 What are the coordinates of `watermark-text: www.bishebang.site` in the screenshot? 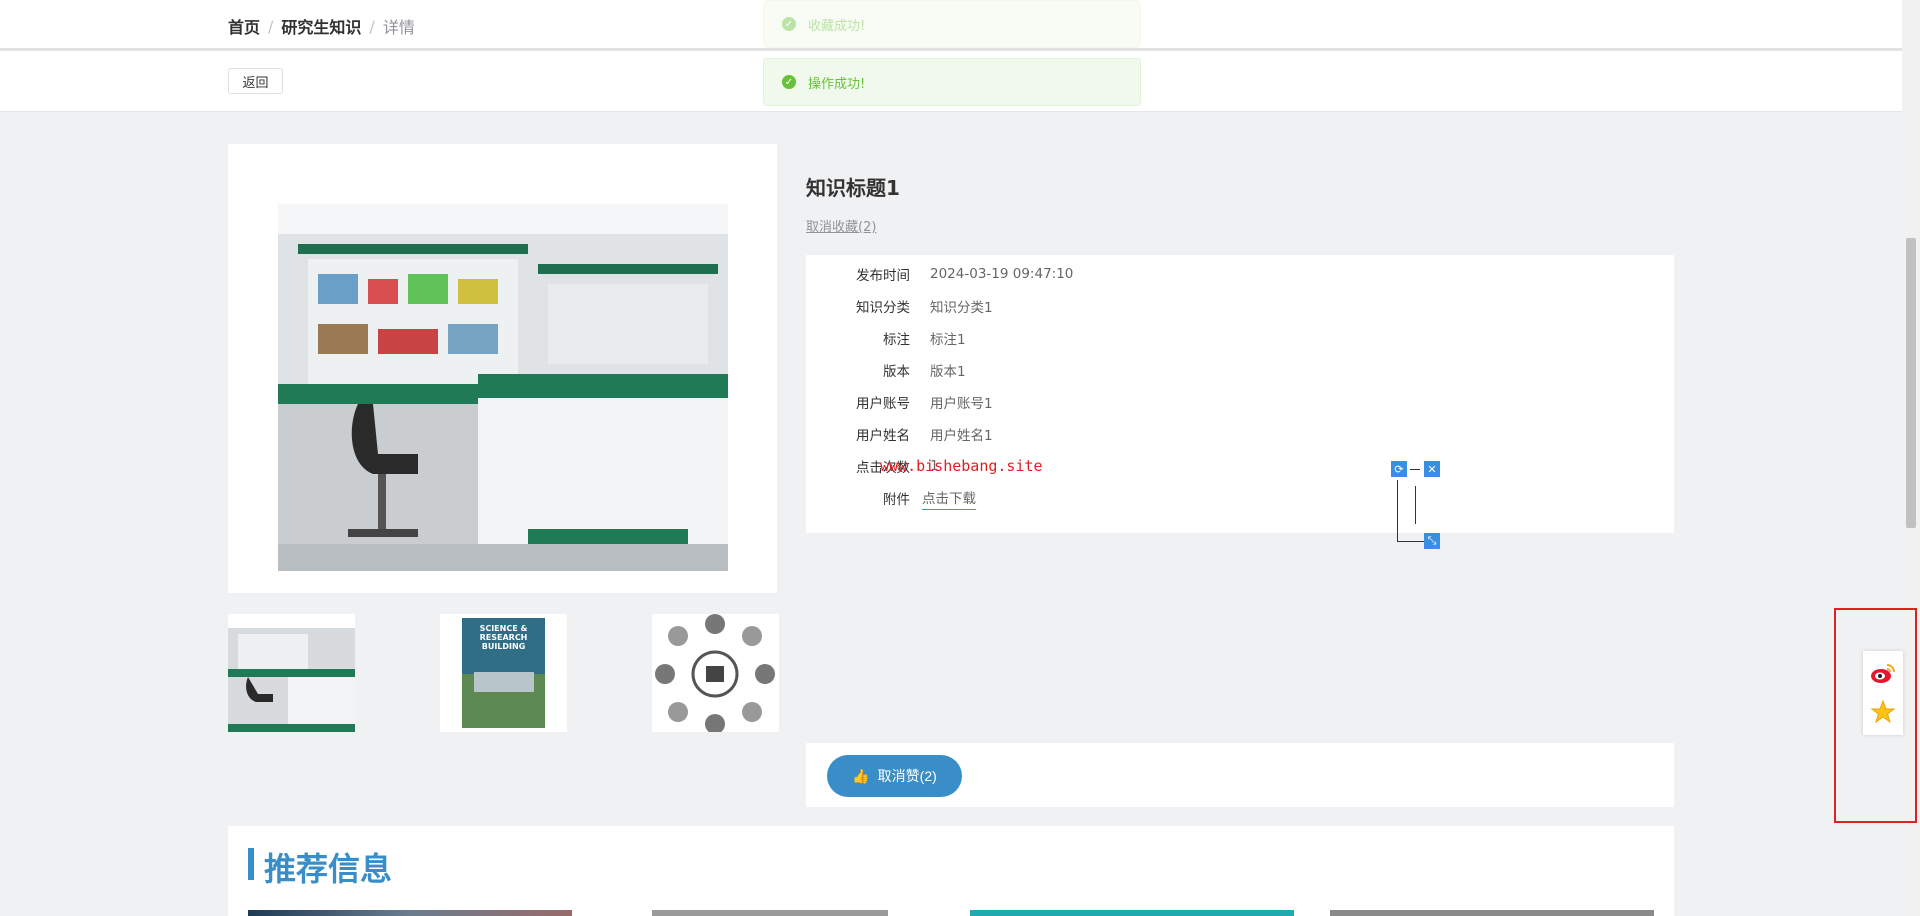 It's located at (961, 466).